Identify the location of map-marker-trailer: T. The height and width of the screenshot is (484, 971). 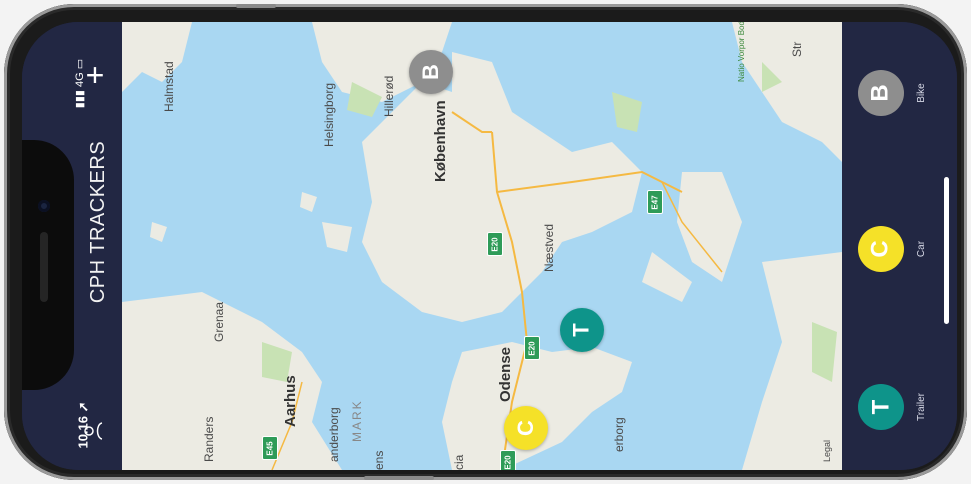
(582, 330).